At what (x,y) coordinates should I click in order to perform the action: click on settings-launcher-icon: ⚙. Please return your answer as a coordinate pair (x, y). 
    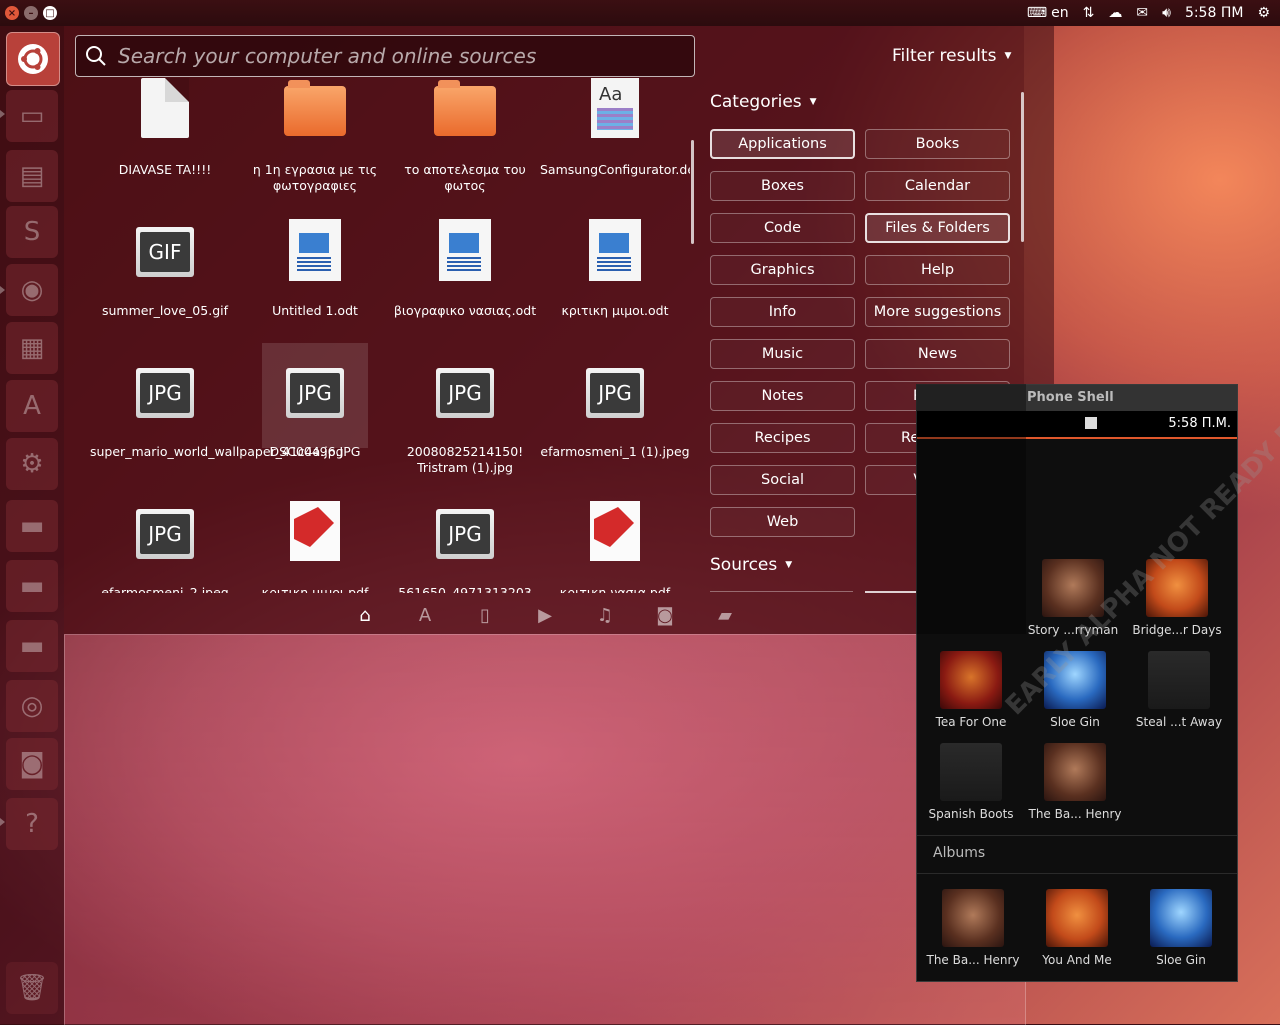
    Looking at the image, I should click on (32, 464).